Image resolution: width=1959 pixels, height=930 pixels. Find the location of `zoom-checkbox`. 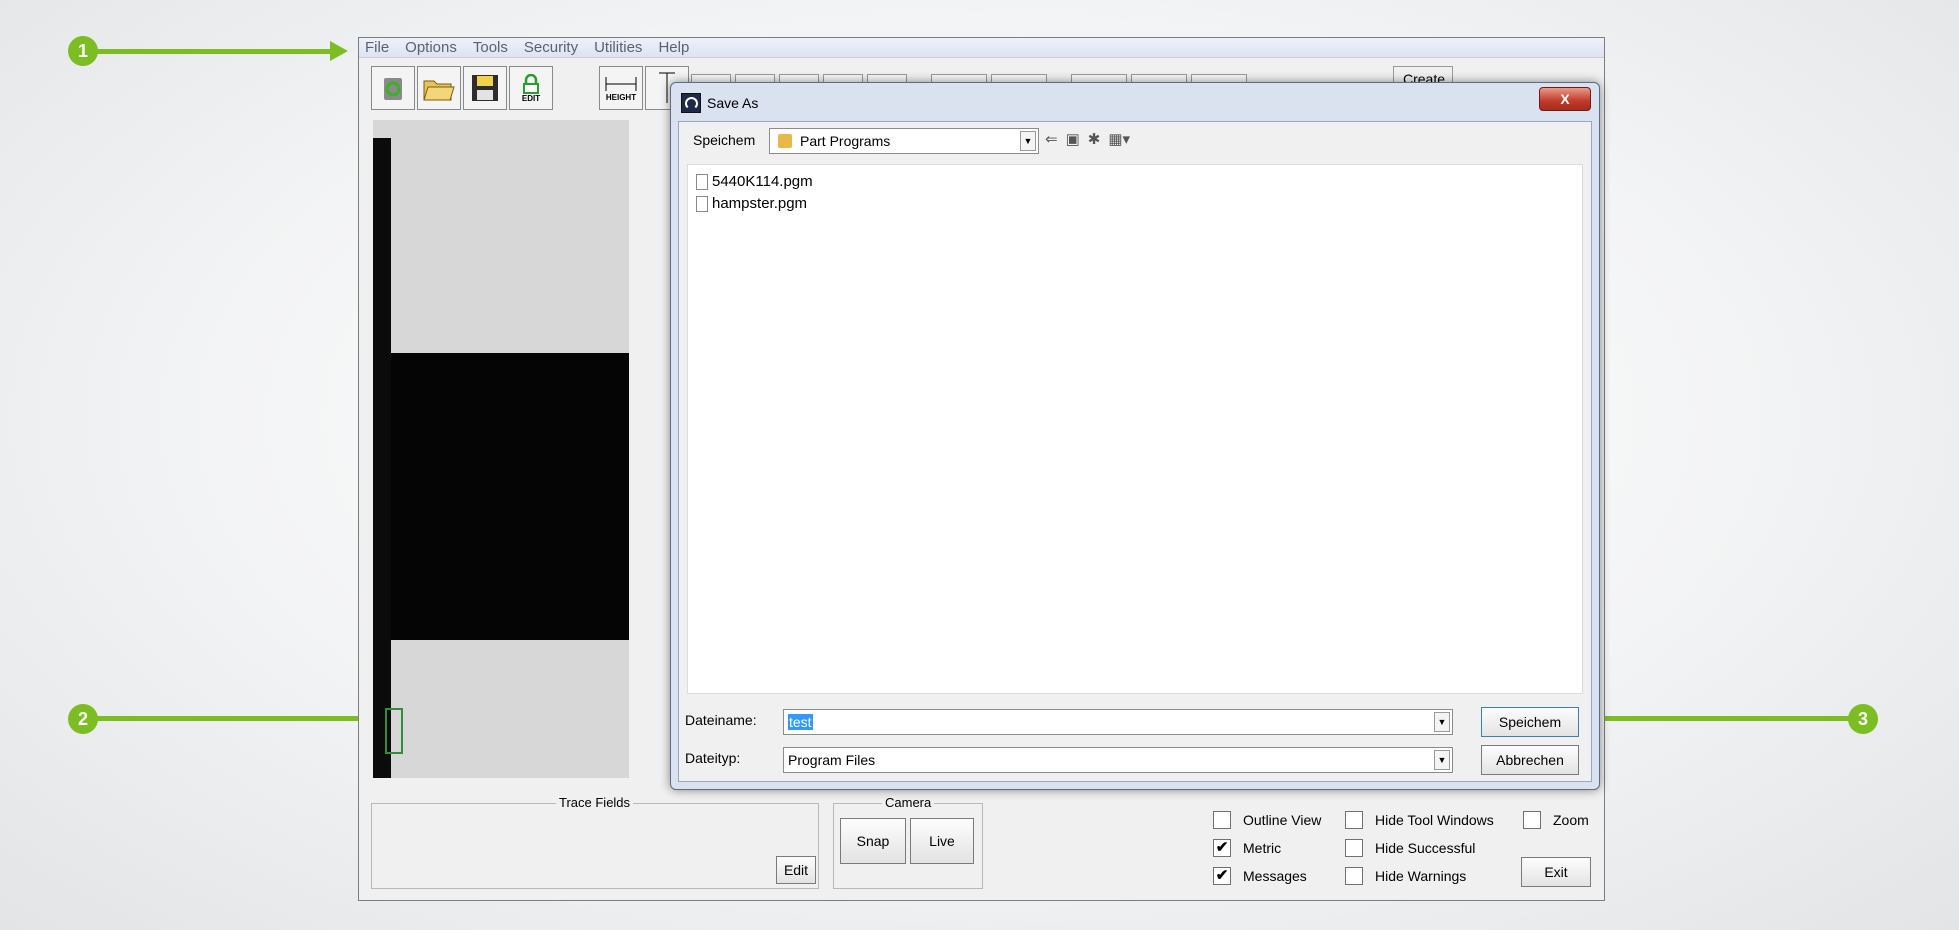

zoom-checkbox is located at coordinates (1532, 820).